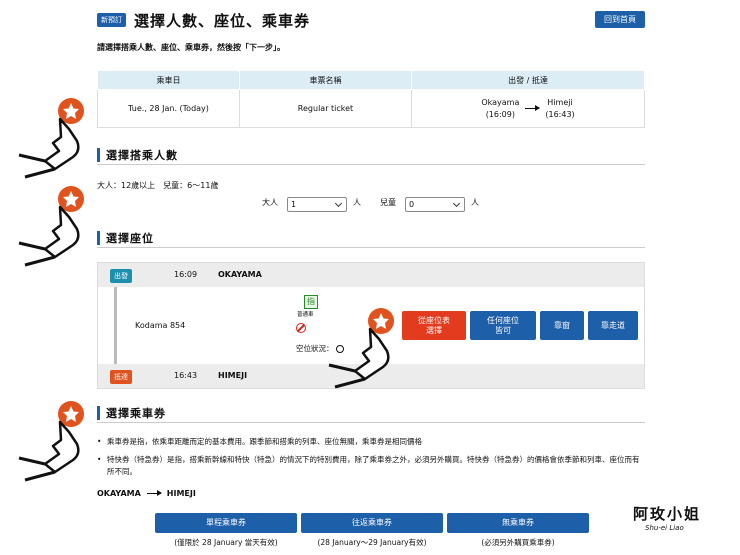  I want to click on section-seats-title: 選擇座位, so click(130, 238).